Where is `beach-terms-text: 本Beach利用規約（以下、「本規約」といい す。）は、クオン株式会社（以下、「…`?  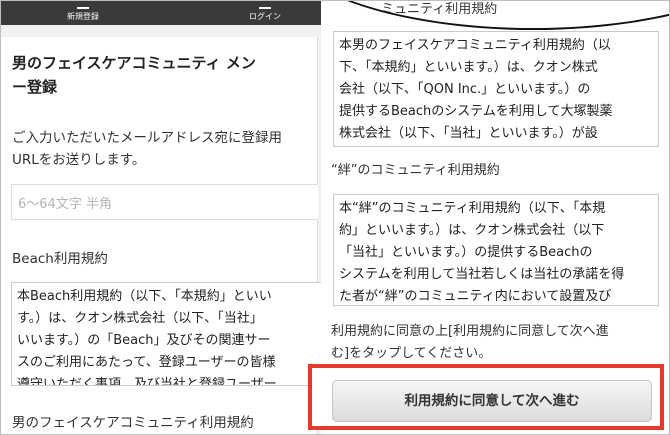 beach-terms-text: 本Beach利用規約（以下、「本規約」といい す。）は、クオン株式会社（以下、「… is located at coordinates (147, 337).